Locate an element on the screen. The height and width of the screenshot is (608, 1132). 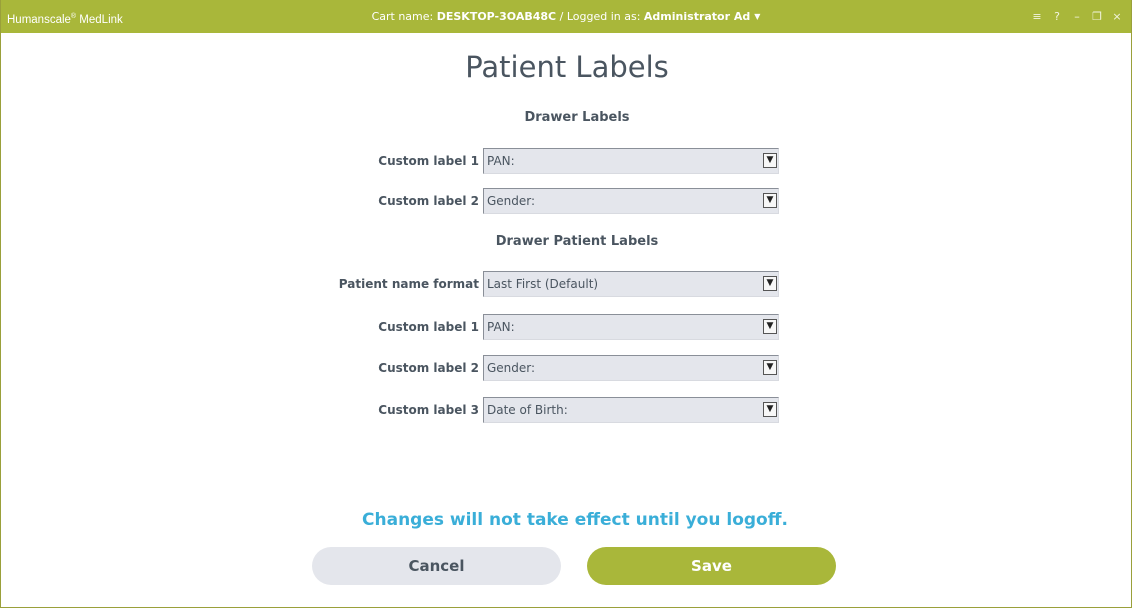
close-icon: × is located at coordinates (1117, 16).